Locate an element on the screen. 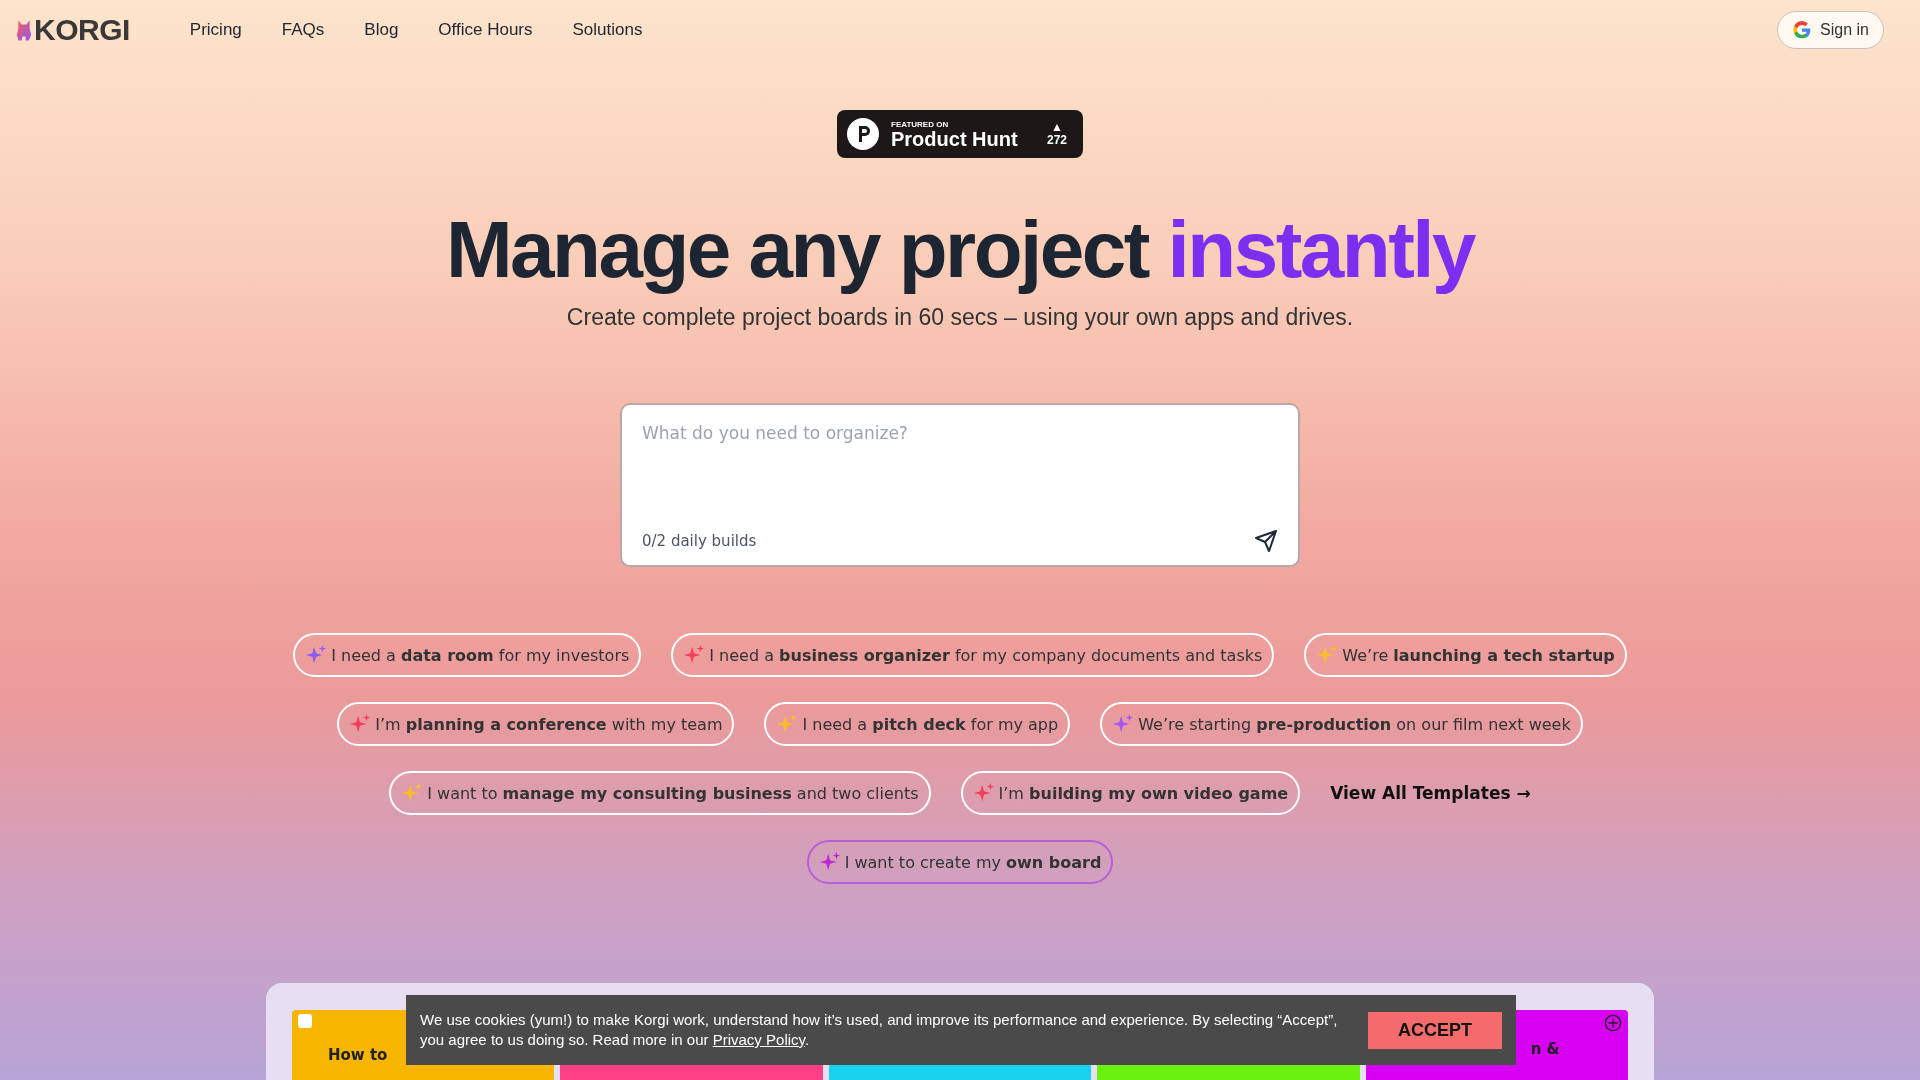 This screenshot has width=1920, height=1080. product-hunt-logo-icon is located at coordinates (863, 134).